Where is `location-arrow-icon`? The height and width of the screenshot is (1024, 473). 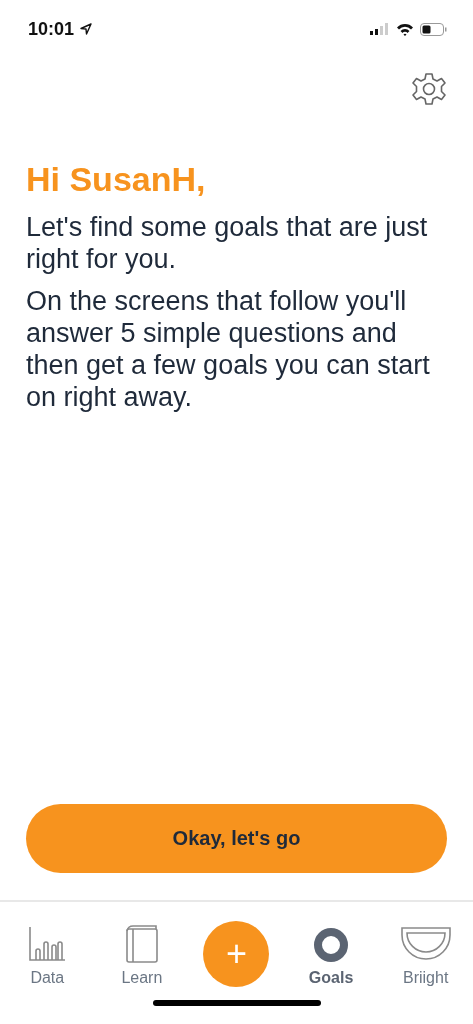
location-arrow-icon is located at coordinates (86, 29).